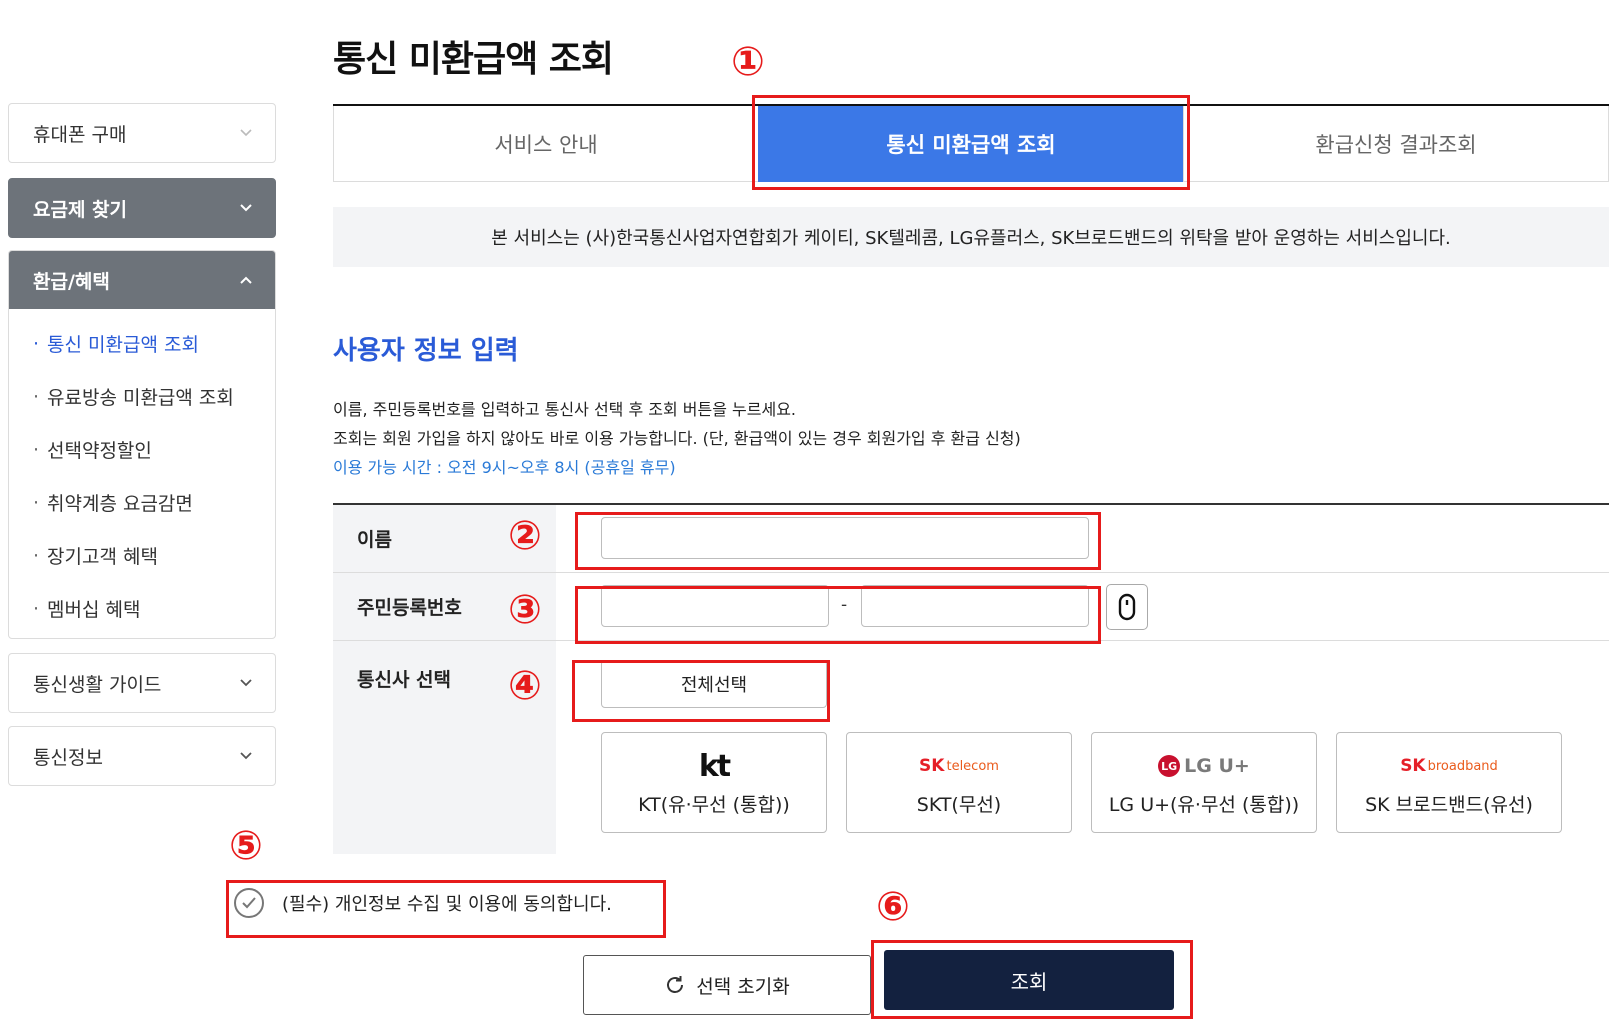 Image resolution: width=1609 pixels, height=1033 pixels. I want to click on search-button: 조회, so click(1029, 980).